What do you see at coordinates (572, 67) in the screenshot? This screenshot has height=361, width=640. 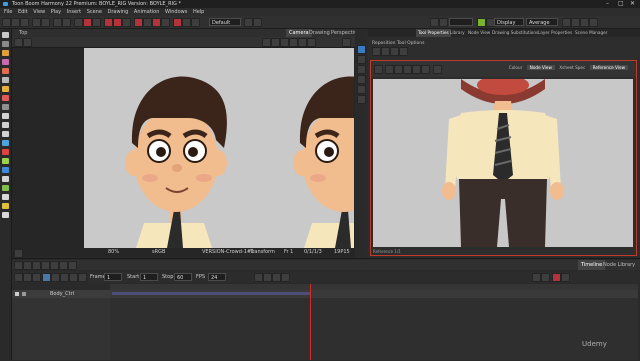 I see `tab-xsheet-spec: Xsheet Spec` at bounding box center [572, 67].